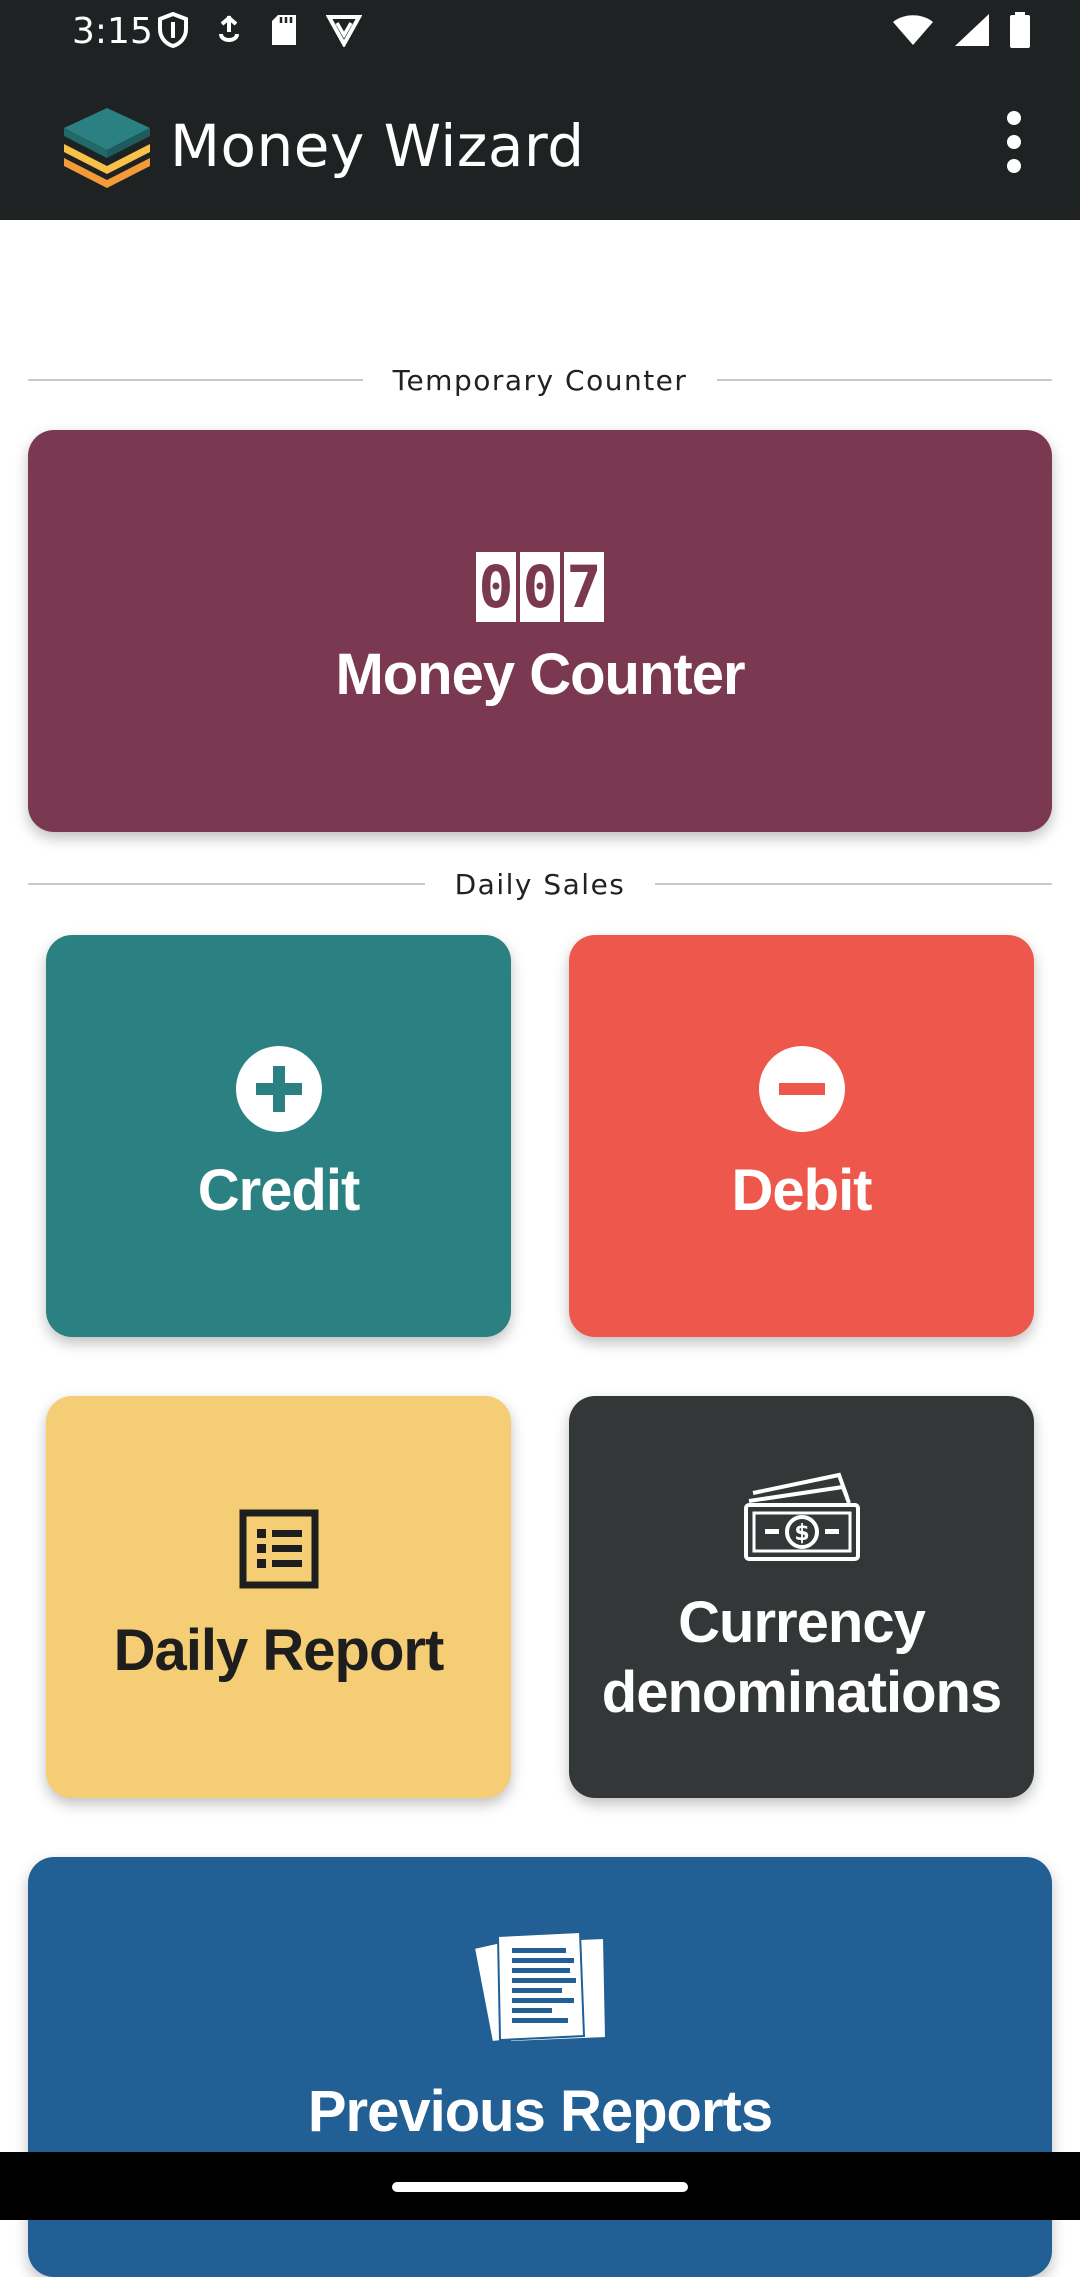 Image resolution: width=1080 pixels, height=2277 pixels. I want to click on debit-label: Debit, so click(802, 1190).